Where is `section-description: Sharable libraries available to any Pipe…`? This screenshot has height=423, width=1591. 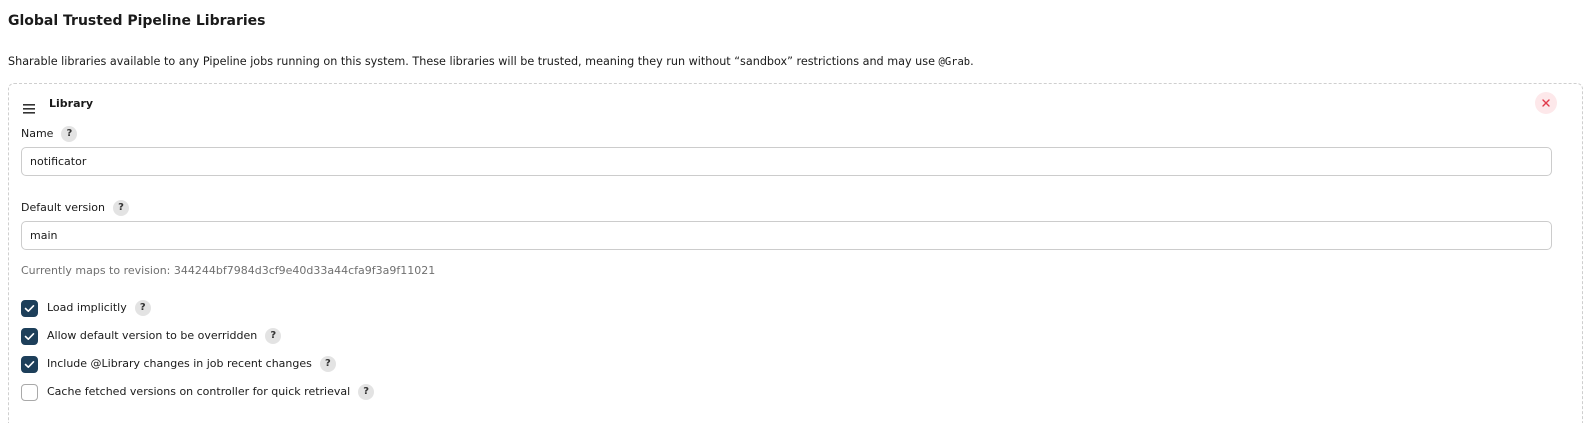
section-description: Sharable libraries available to any Pipe… is located at coordinates (491, 62).